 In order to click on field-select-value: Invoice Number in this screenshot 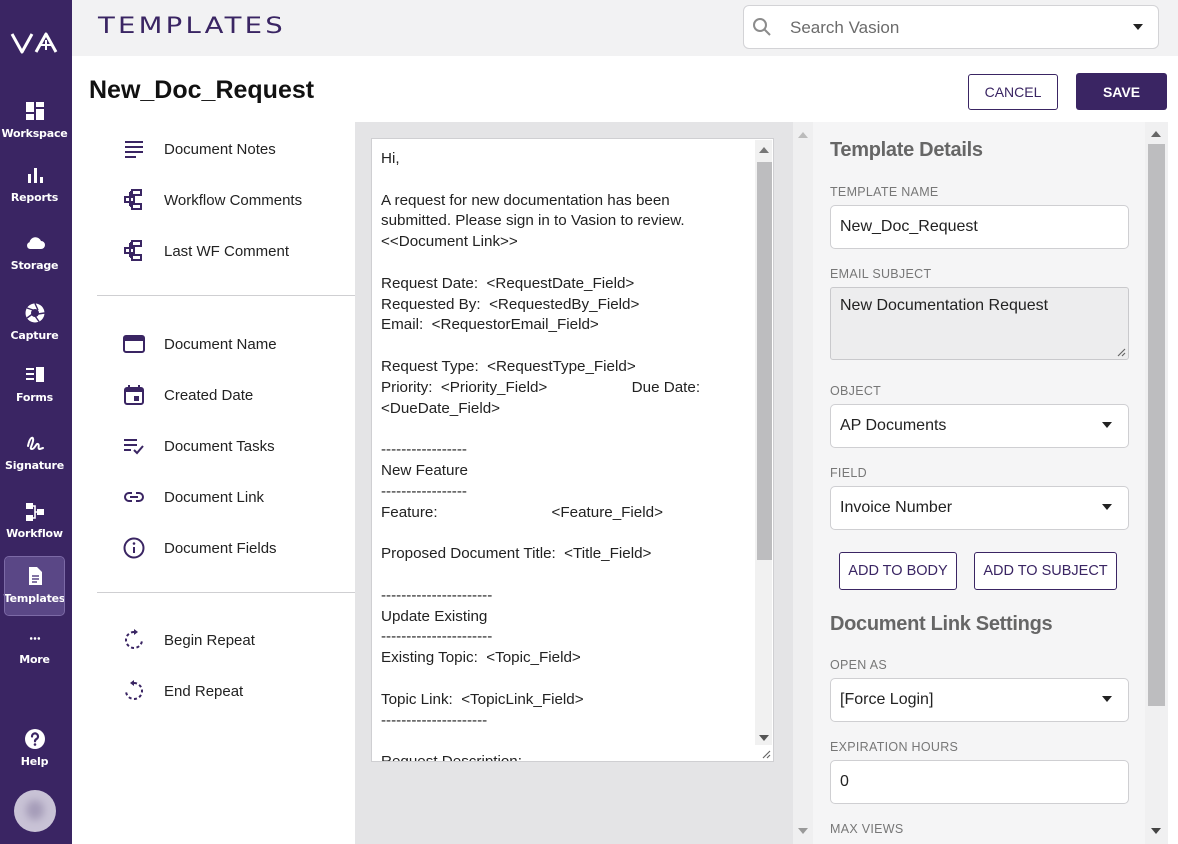, I will do `click(896, 507)`.